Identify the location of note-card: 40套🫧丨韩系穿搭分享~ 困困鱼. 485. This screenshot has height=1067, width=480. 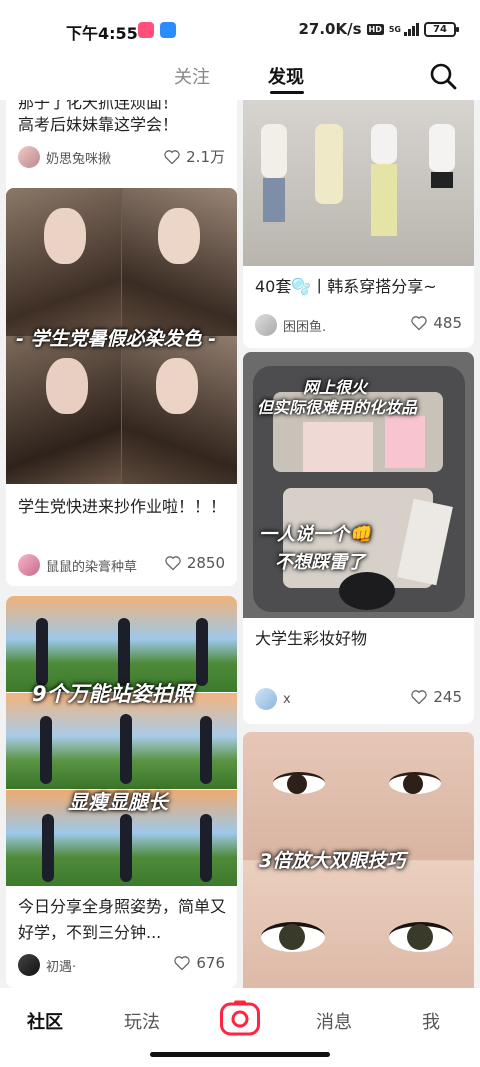
(358, 224).